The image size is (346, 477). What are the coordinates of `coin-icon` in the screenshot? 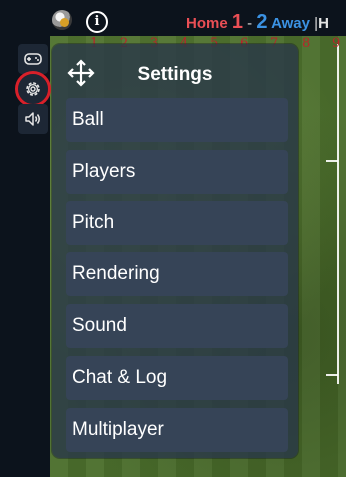 It's located at (64, 22).